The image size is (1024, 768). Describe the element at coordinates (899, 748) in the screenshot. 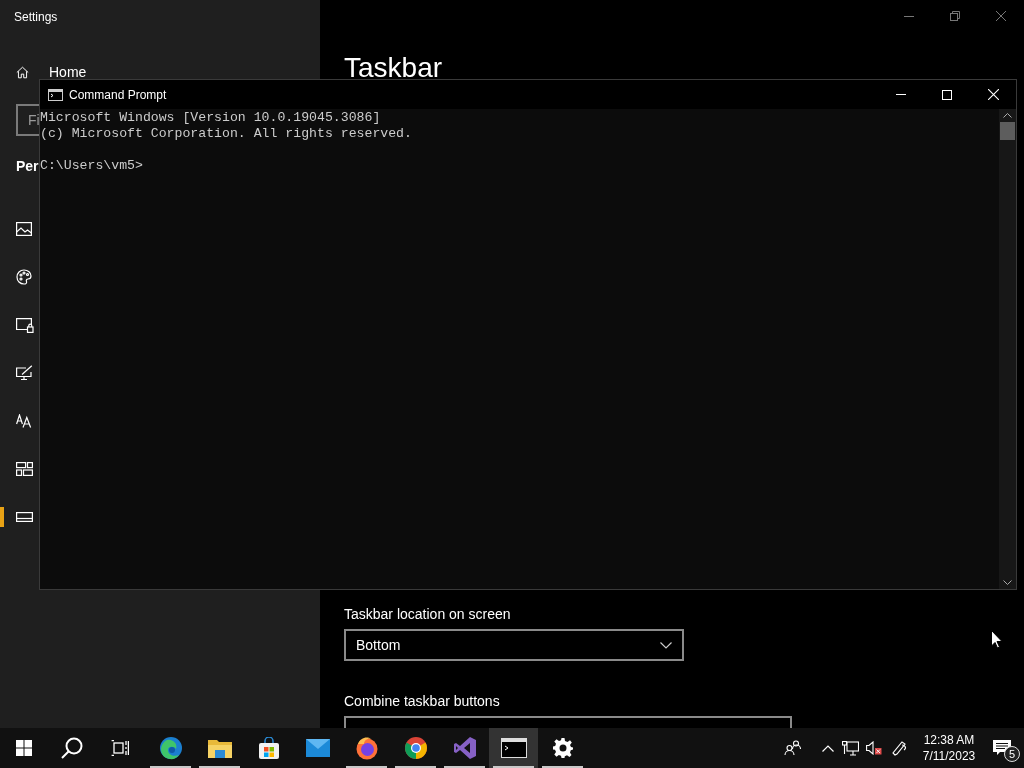

I see `pen-icon` at that location.